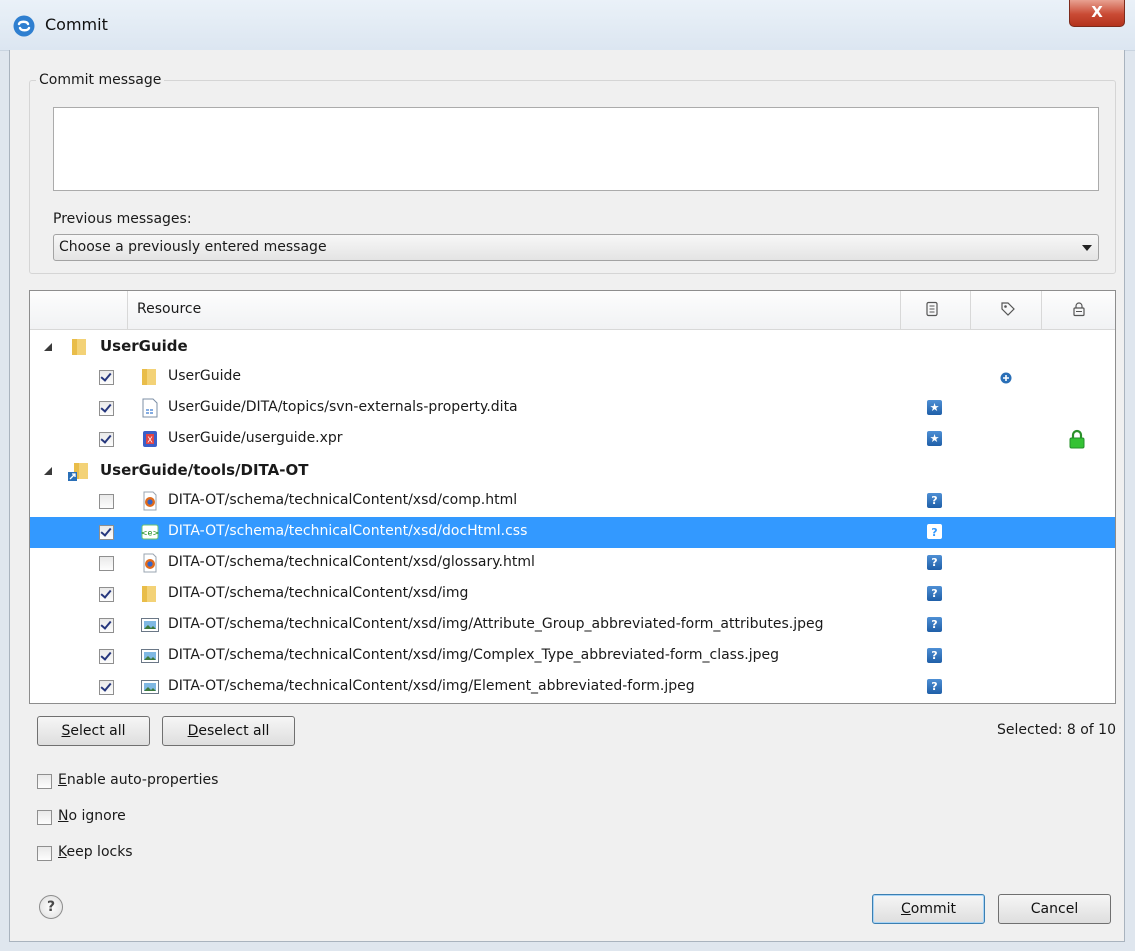  What do you see at coordinates (193, 247) in the screenshot?
I see `previous-messages-selected: Choose a previously entered message` at bounding box center [193, 247].